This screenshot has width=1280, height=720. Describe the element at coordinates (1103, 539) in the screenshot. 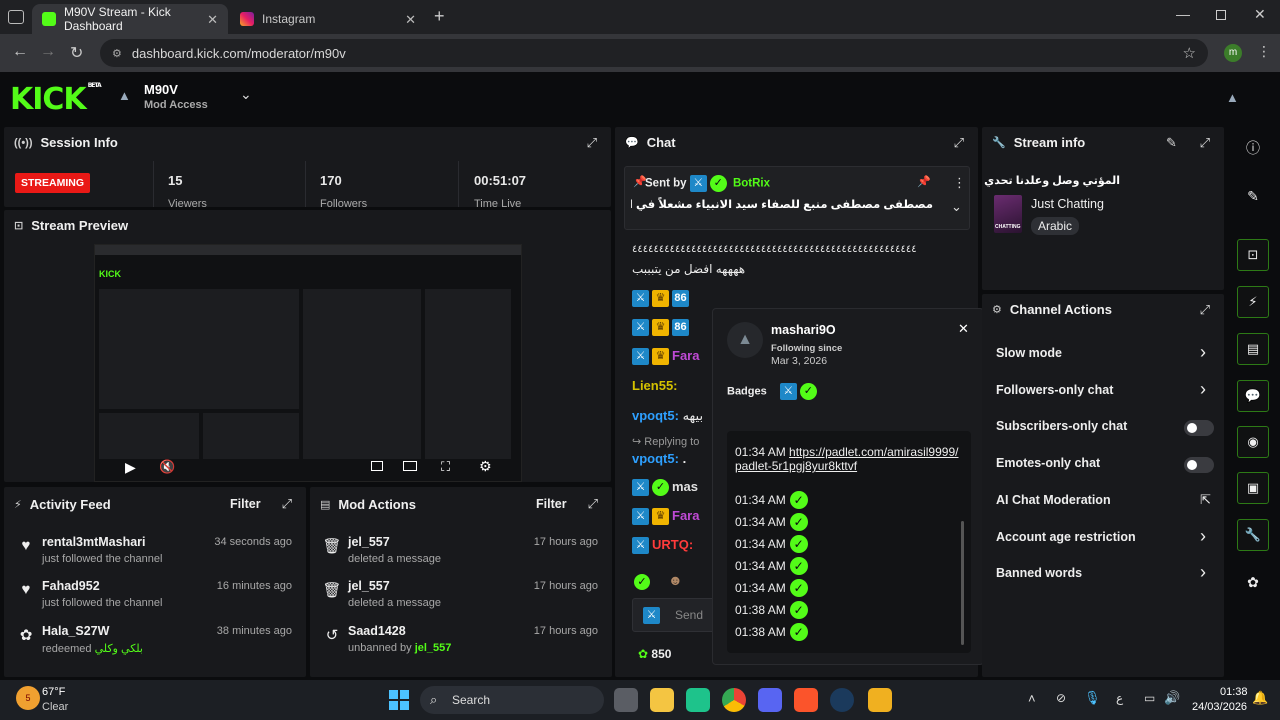

I see `channel-action-item: Account age restriction ›` at that location.